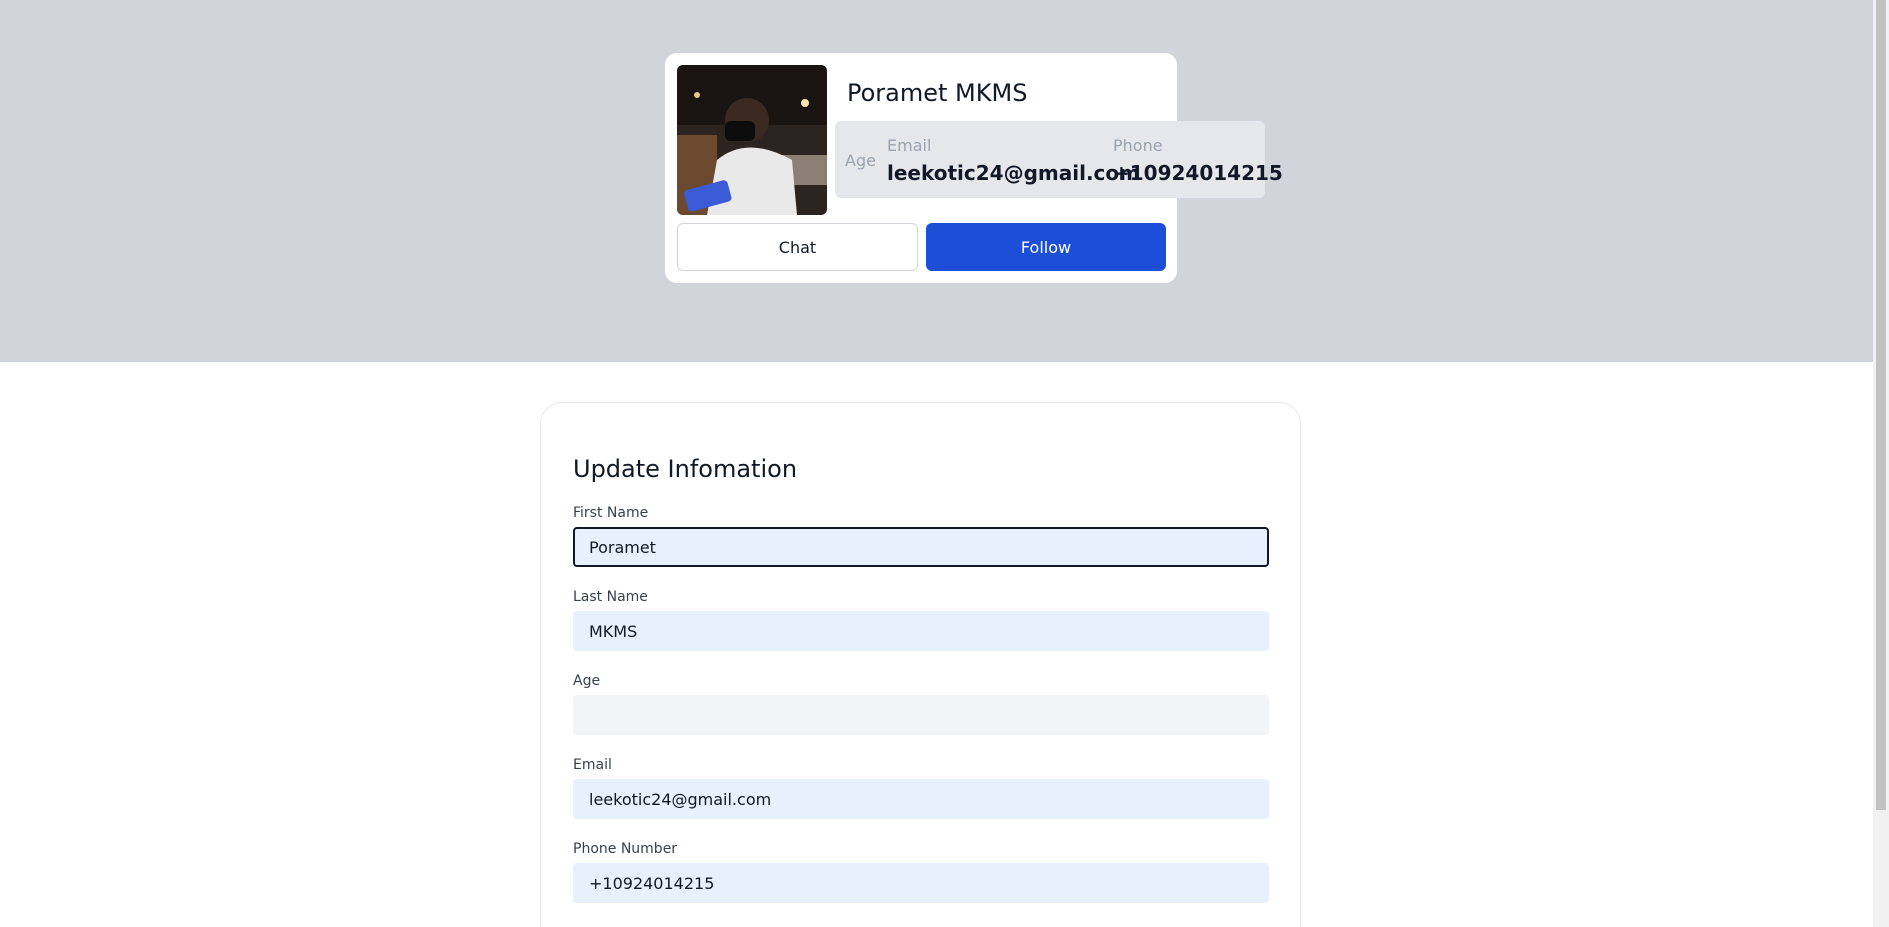 The width and height of the screenshot is (1889, 927). I want to click on age-label: Age, so click(587, 681).